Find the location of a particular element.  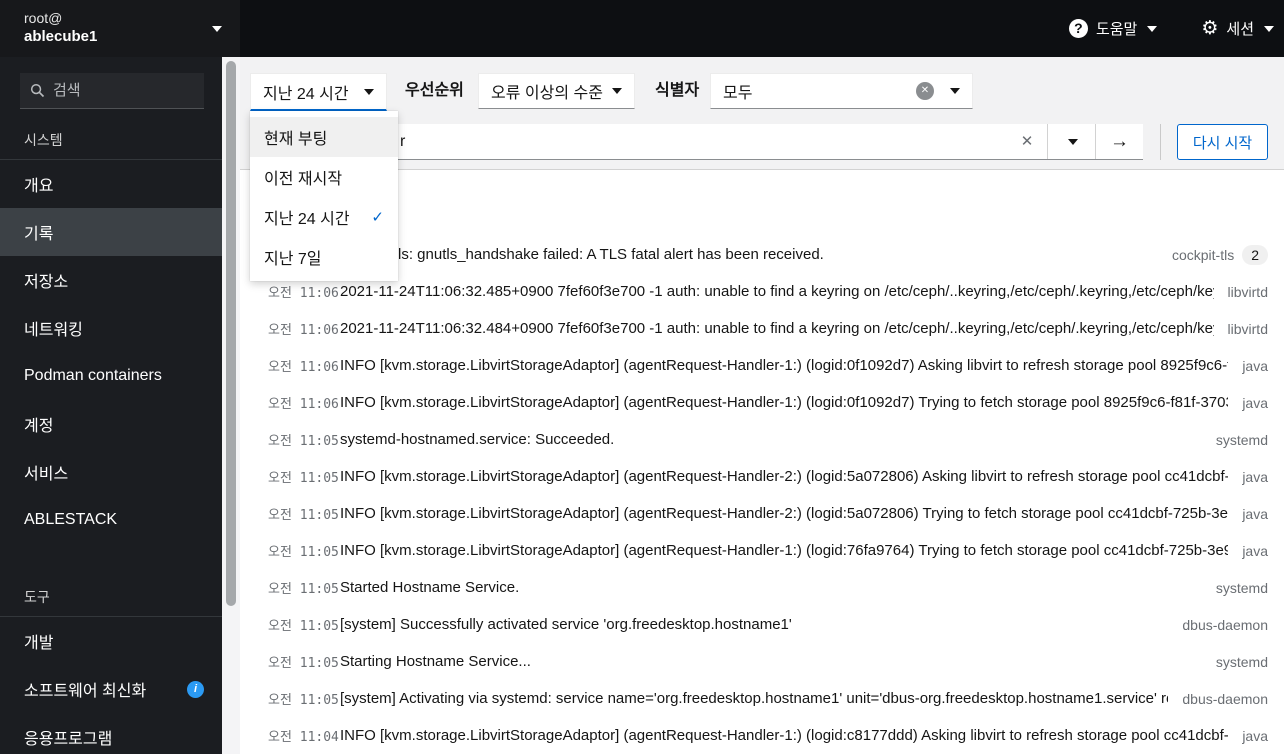

sidebar-item-label: 개발 is located at coordinates (39, 643).